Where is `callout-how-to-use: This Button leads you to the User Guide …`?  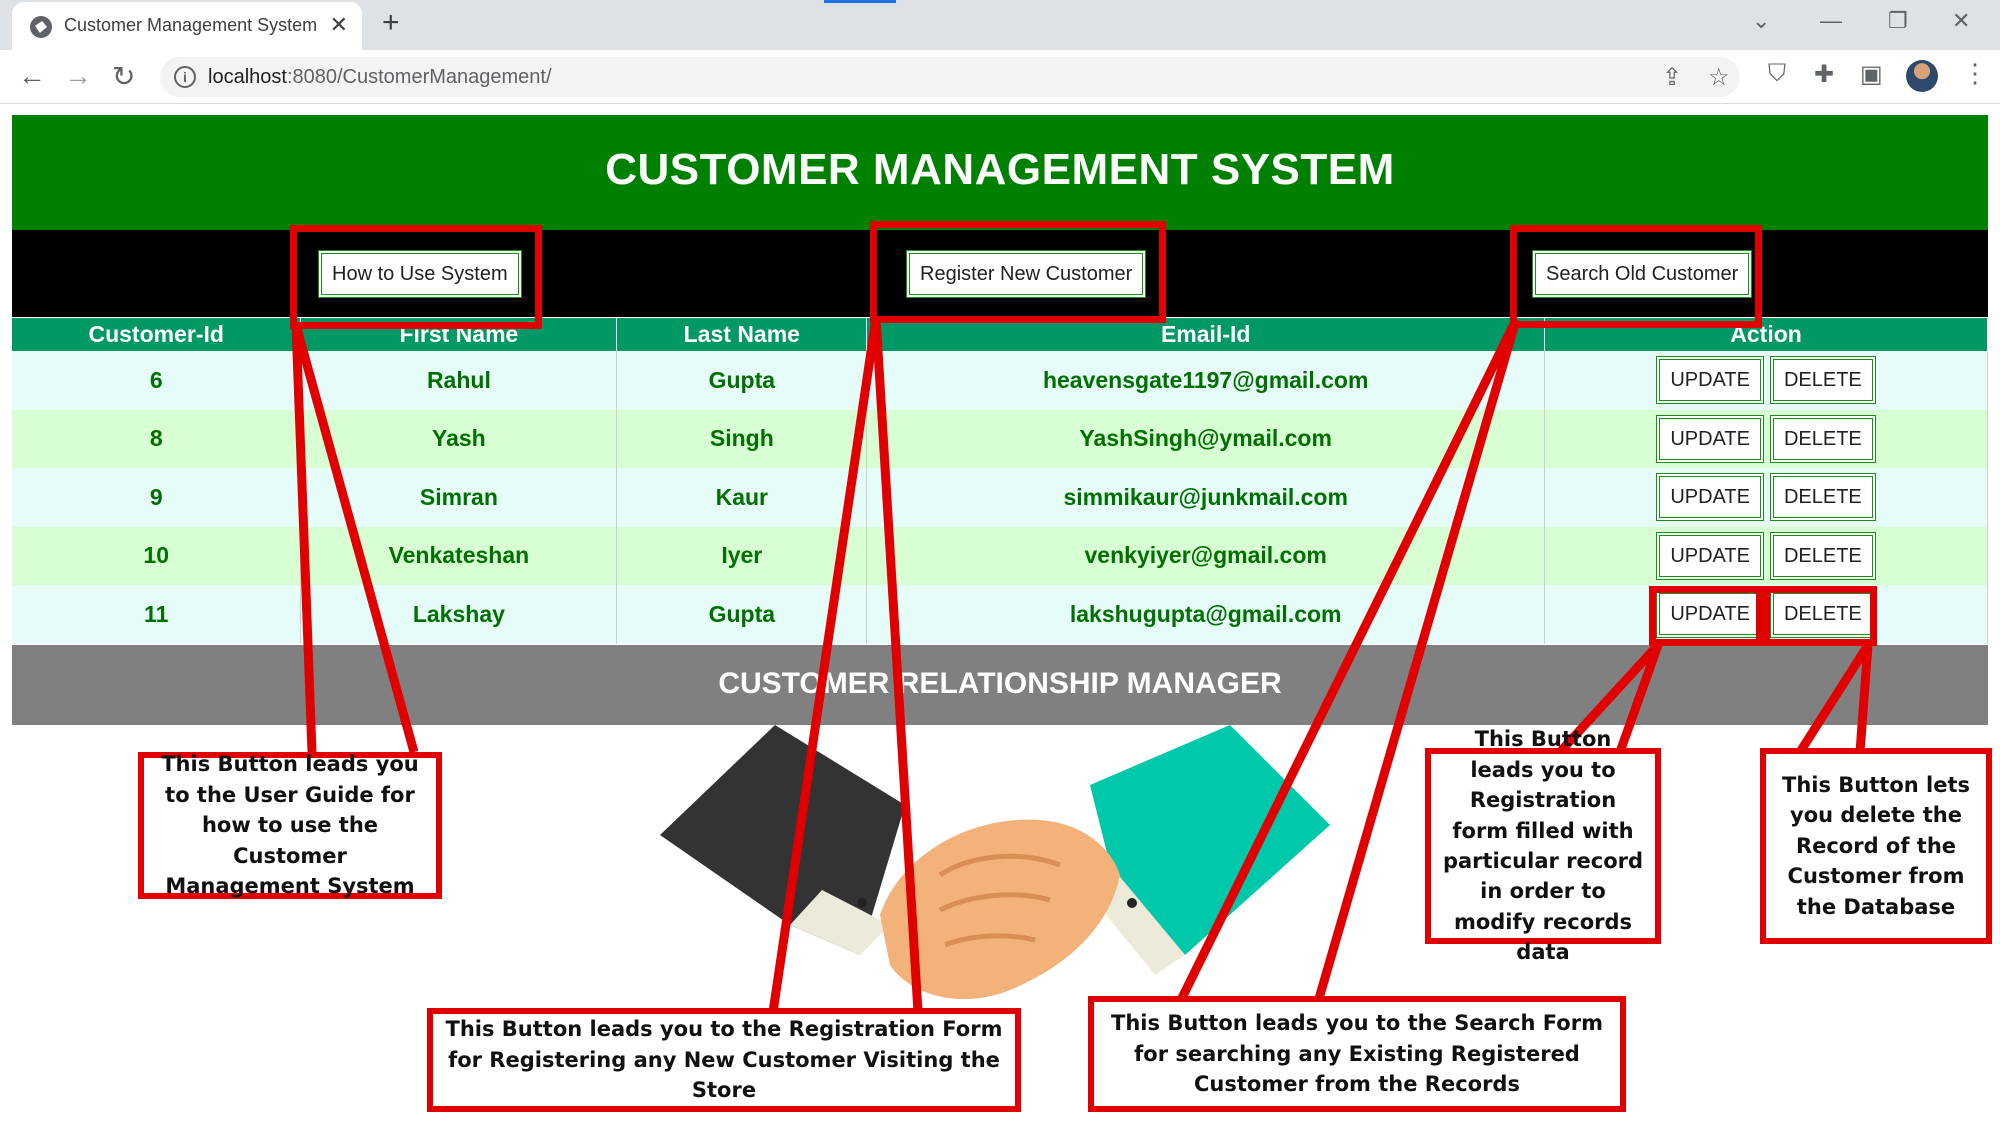
callout-how-to-use: This Button leads you to the User Guide … is located at coordinates (290, 825).